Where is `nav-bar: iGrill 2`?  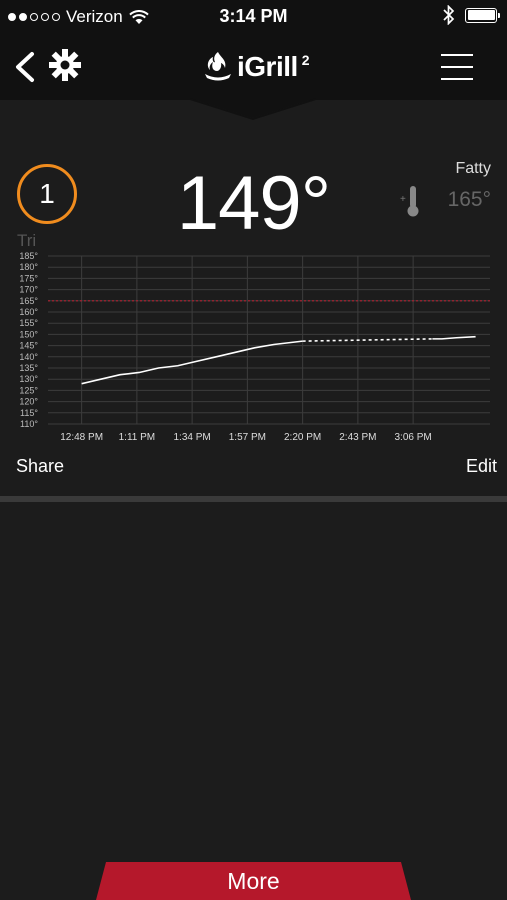
nav-bar: iGrill 2 is located at coordinates (253, 67).